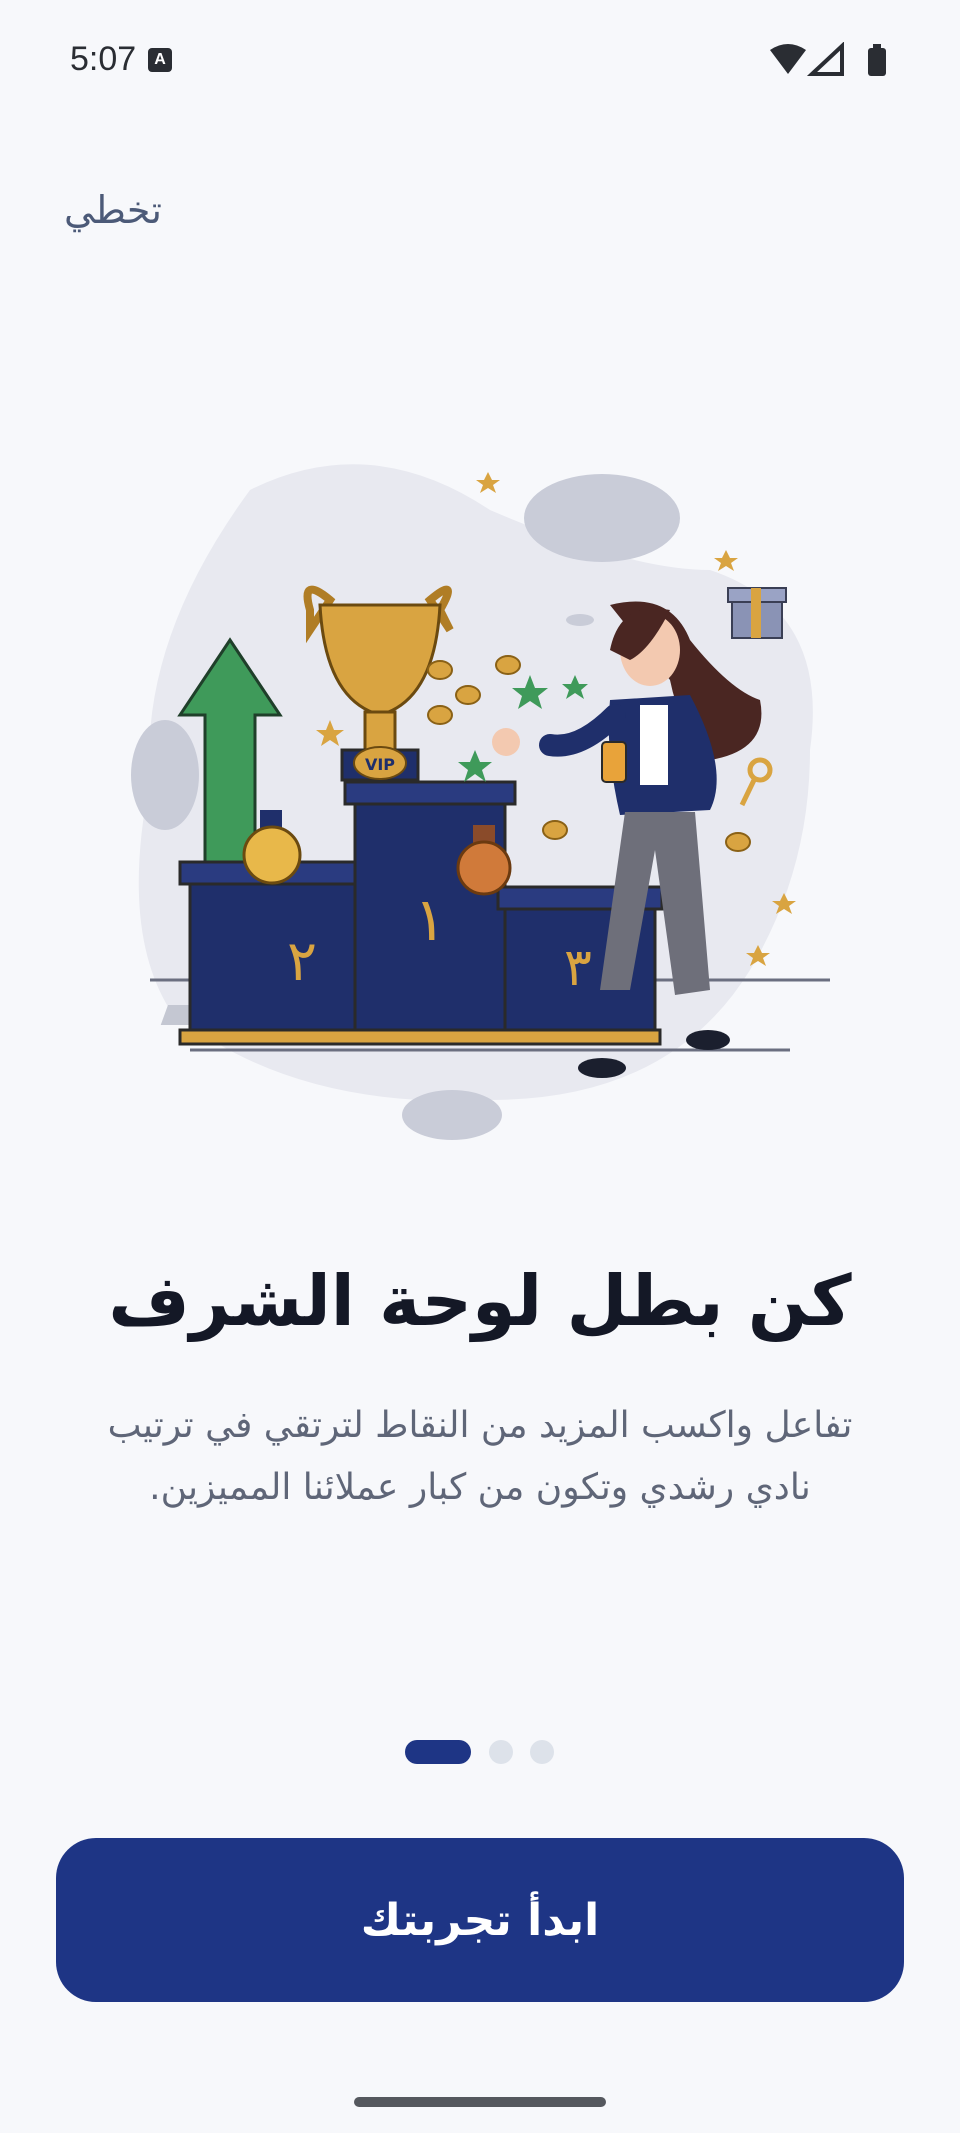 This screenshot has width=960, height=2133. Describe the element at coordinates (877, 60) in the screenshot. I see `battery-icon` at that location.